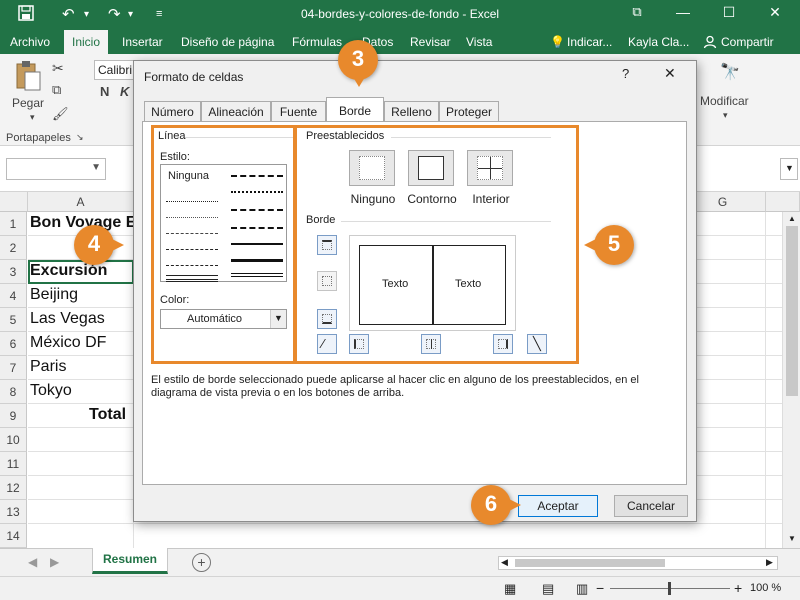  Describe the element at coordinates (28, 103) in the screenshot. I see `paste-button: Pegar` at that location.